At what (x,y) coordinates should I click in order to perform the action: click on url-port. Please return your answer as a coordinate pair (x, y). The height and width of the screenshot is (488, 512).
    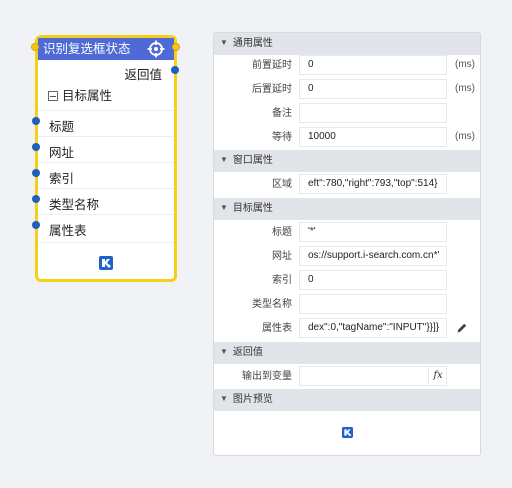
    Looking at the image, I should click on (36, 147).